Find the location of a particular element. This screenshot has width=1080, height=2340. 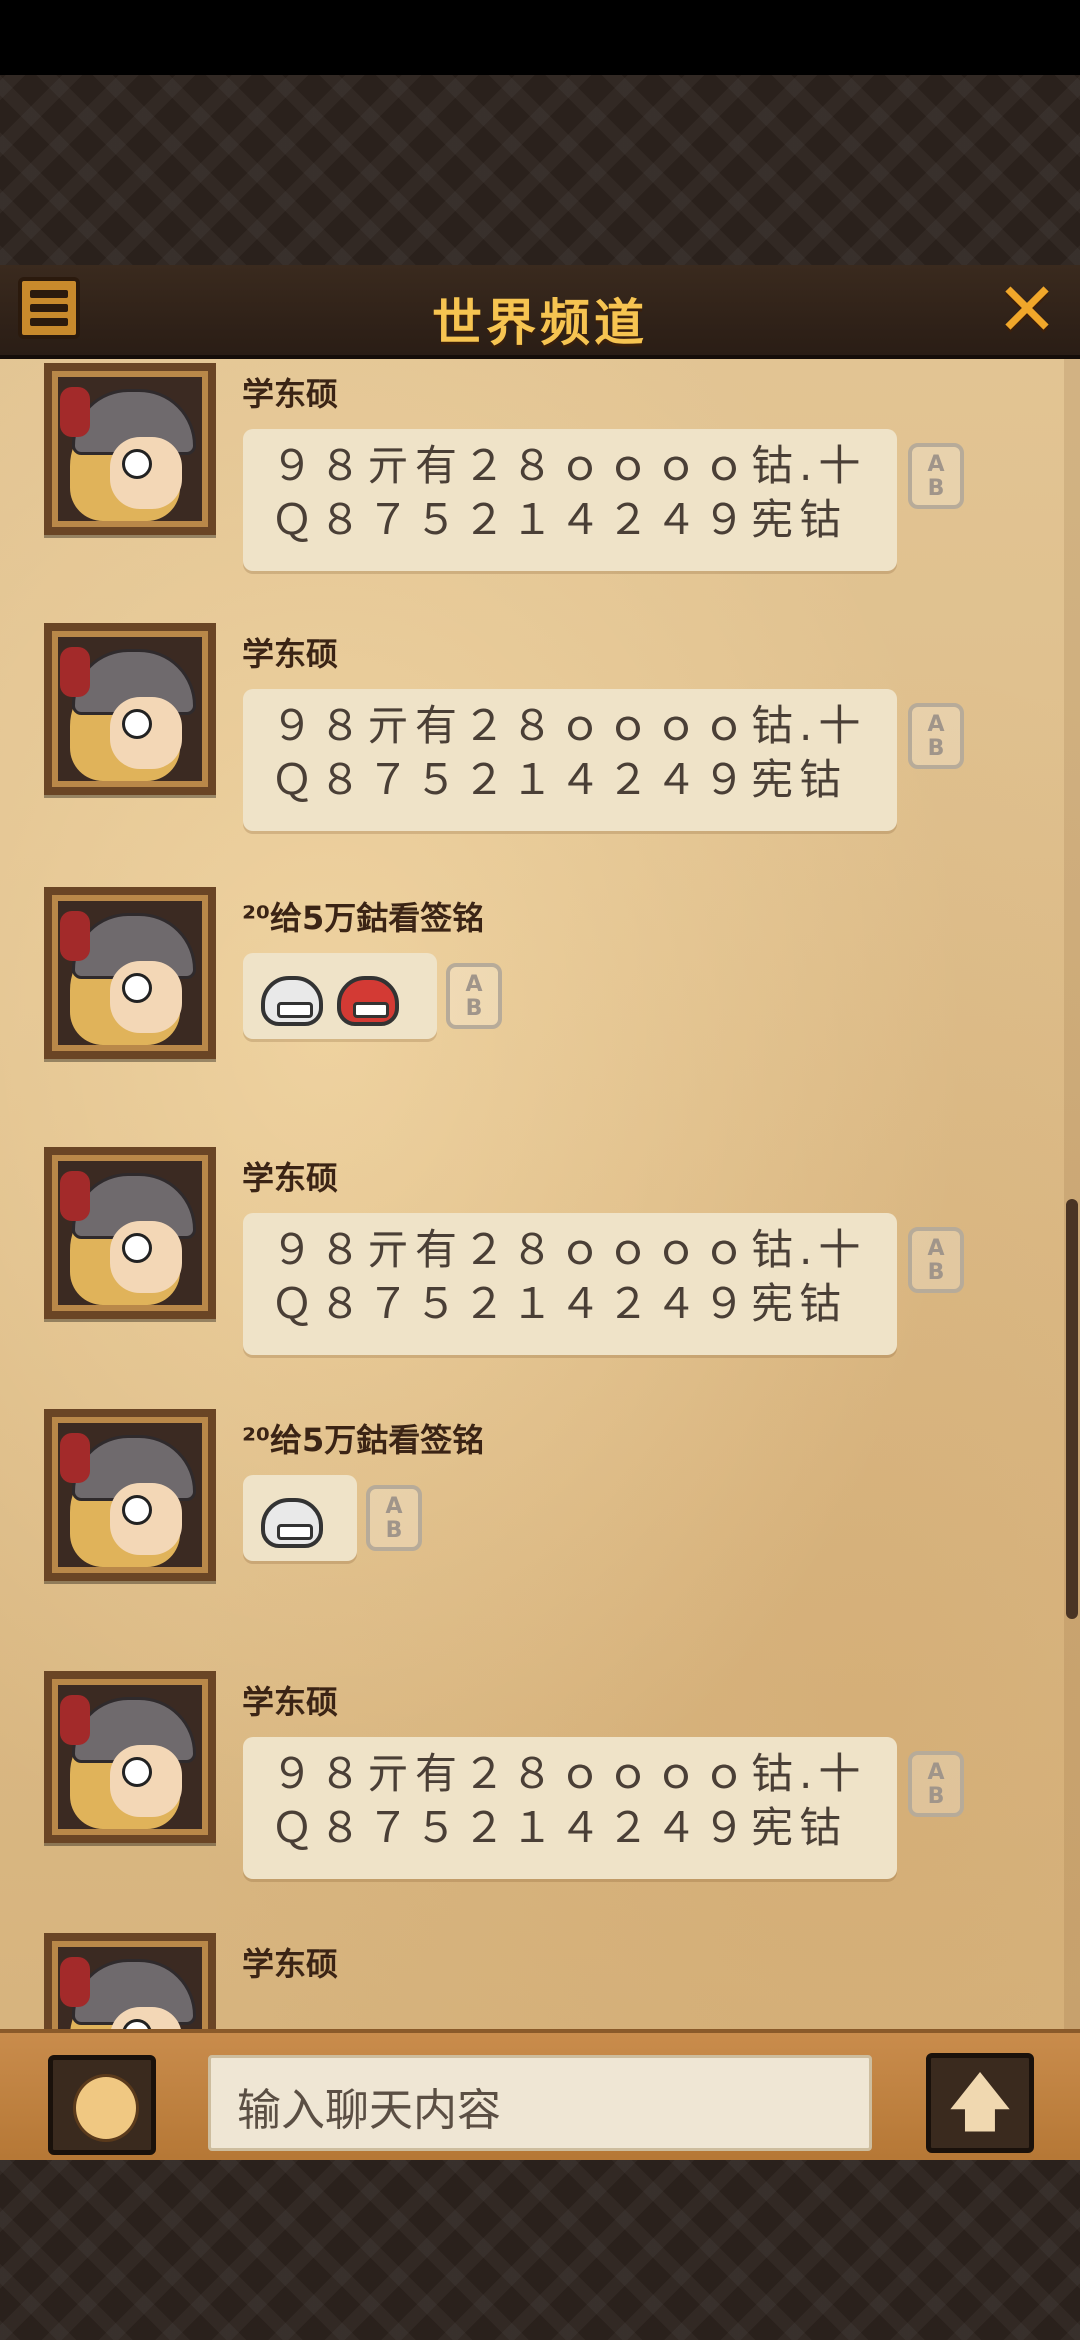

chat-input-bar: 输入聊天内容 🡅 is located at coordinates (540, 2096).